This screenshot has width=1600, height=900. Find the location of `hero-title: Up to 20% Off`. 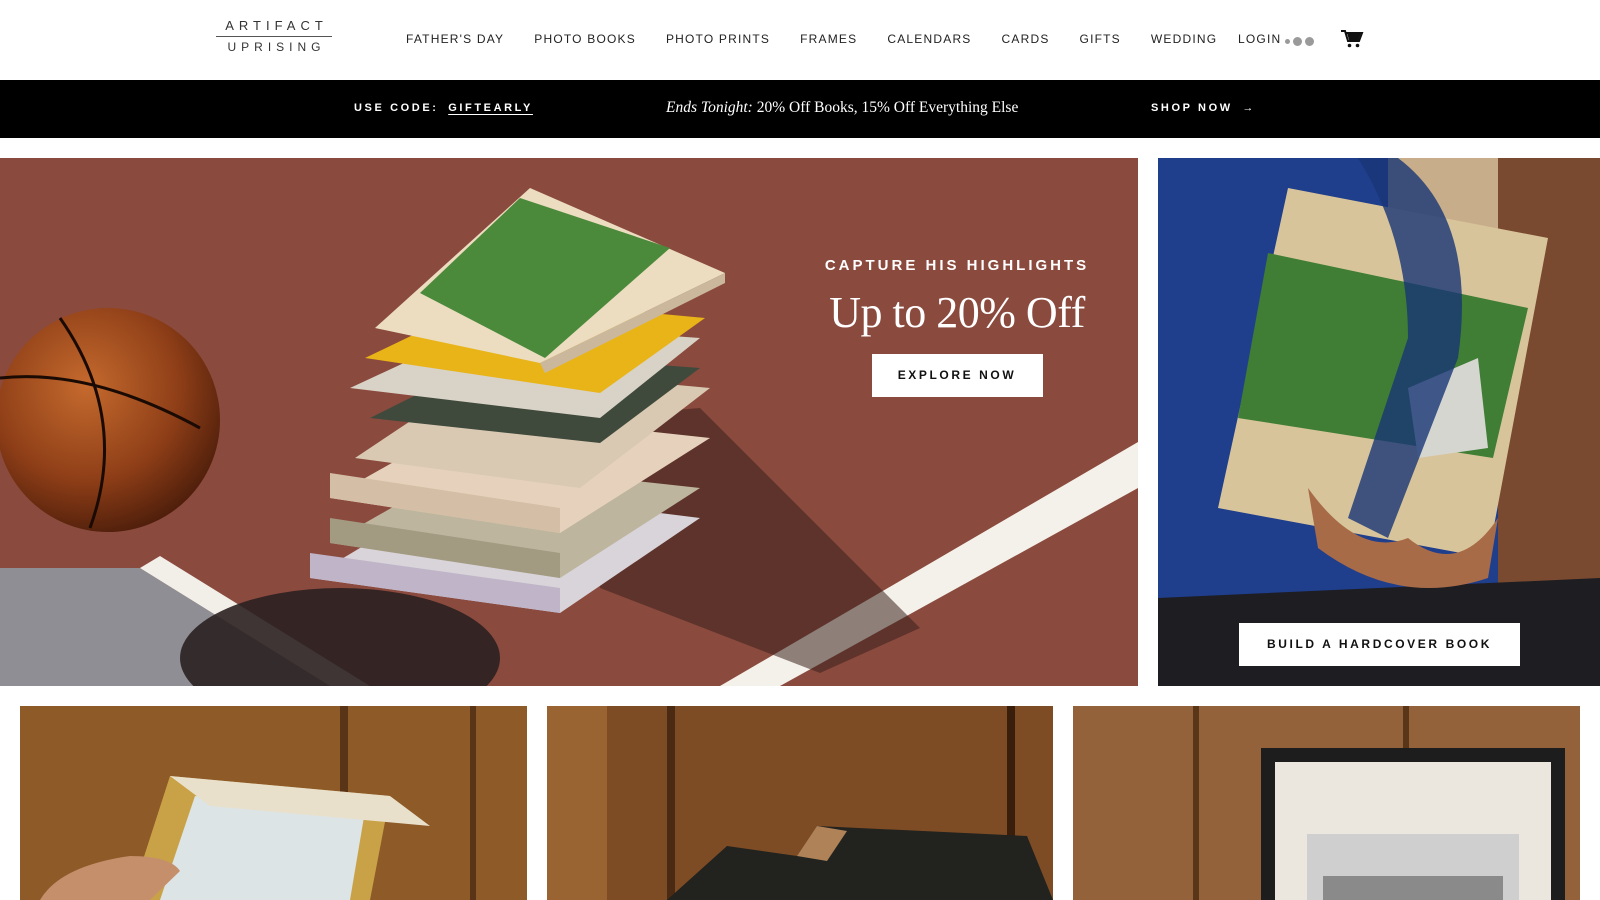

hero-title: Up to 20% Off is located at coordinates (957, 312).